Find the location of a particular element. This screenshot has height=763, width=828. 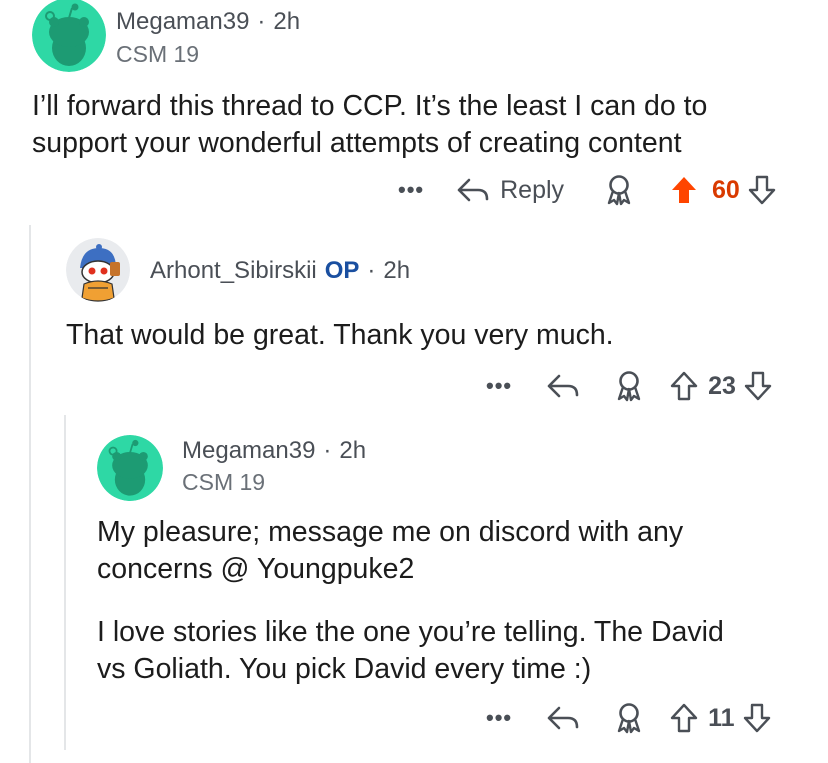

reply-label: Reply is located at coordinates (532, 189).